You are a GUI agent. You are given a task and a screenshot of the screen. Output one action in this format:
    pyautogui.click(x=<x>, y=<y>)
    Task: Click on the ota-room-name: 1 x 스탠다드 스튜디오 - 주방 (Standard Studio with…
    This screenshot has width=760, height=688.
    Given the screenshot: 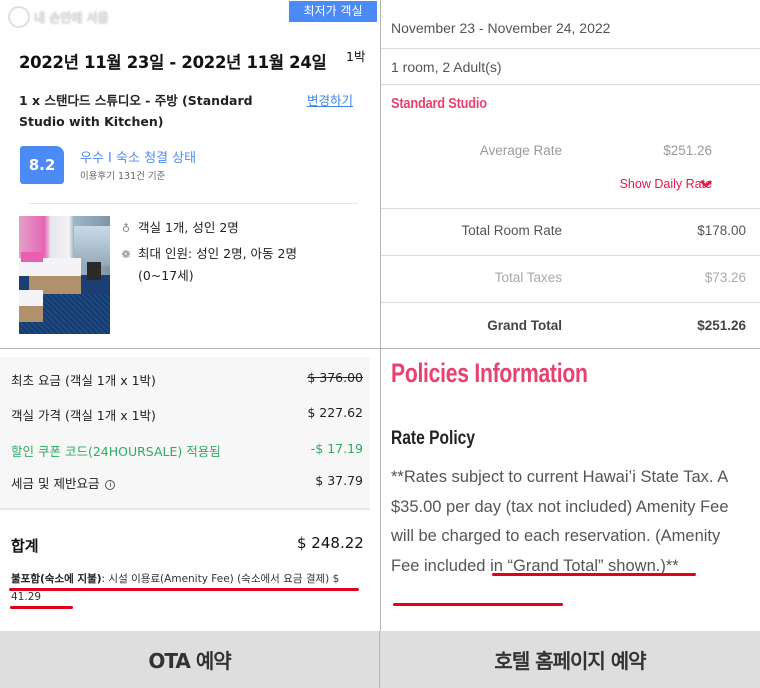 What is the action you would take?
    pyautogui.click(x=136, y=111)
    